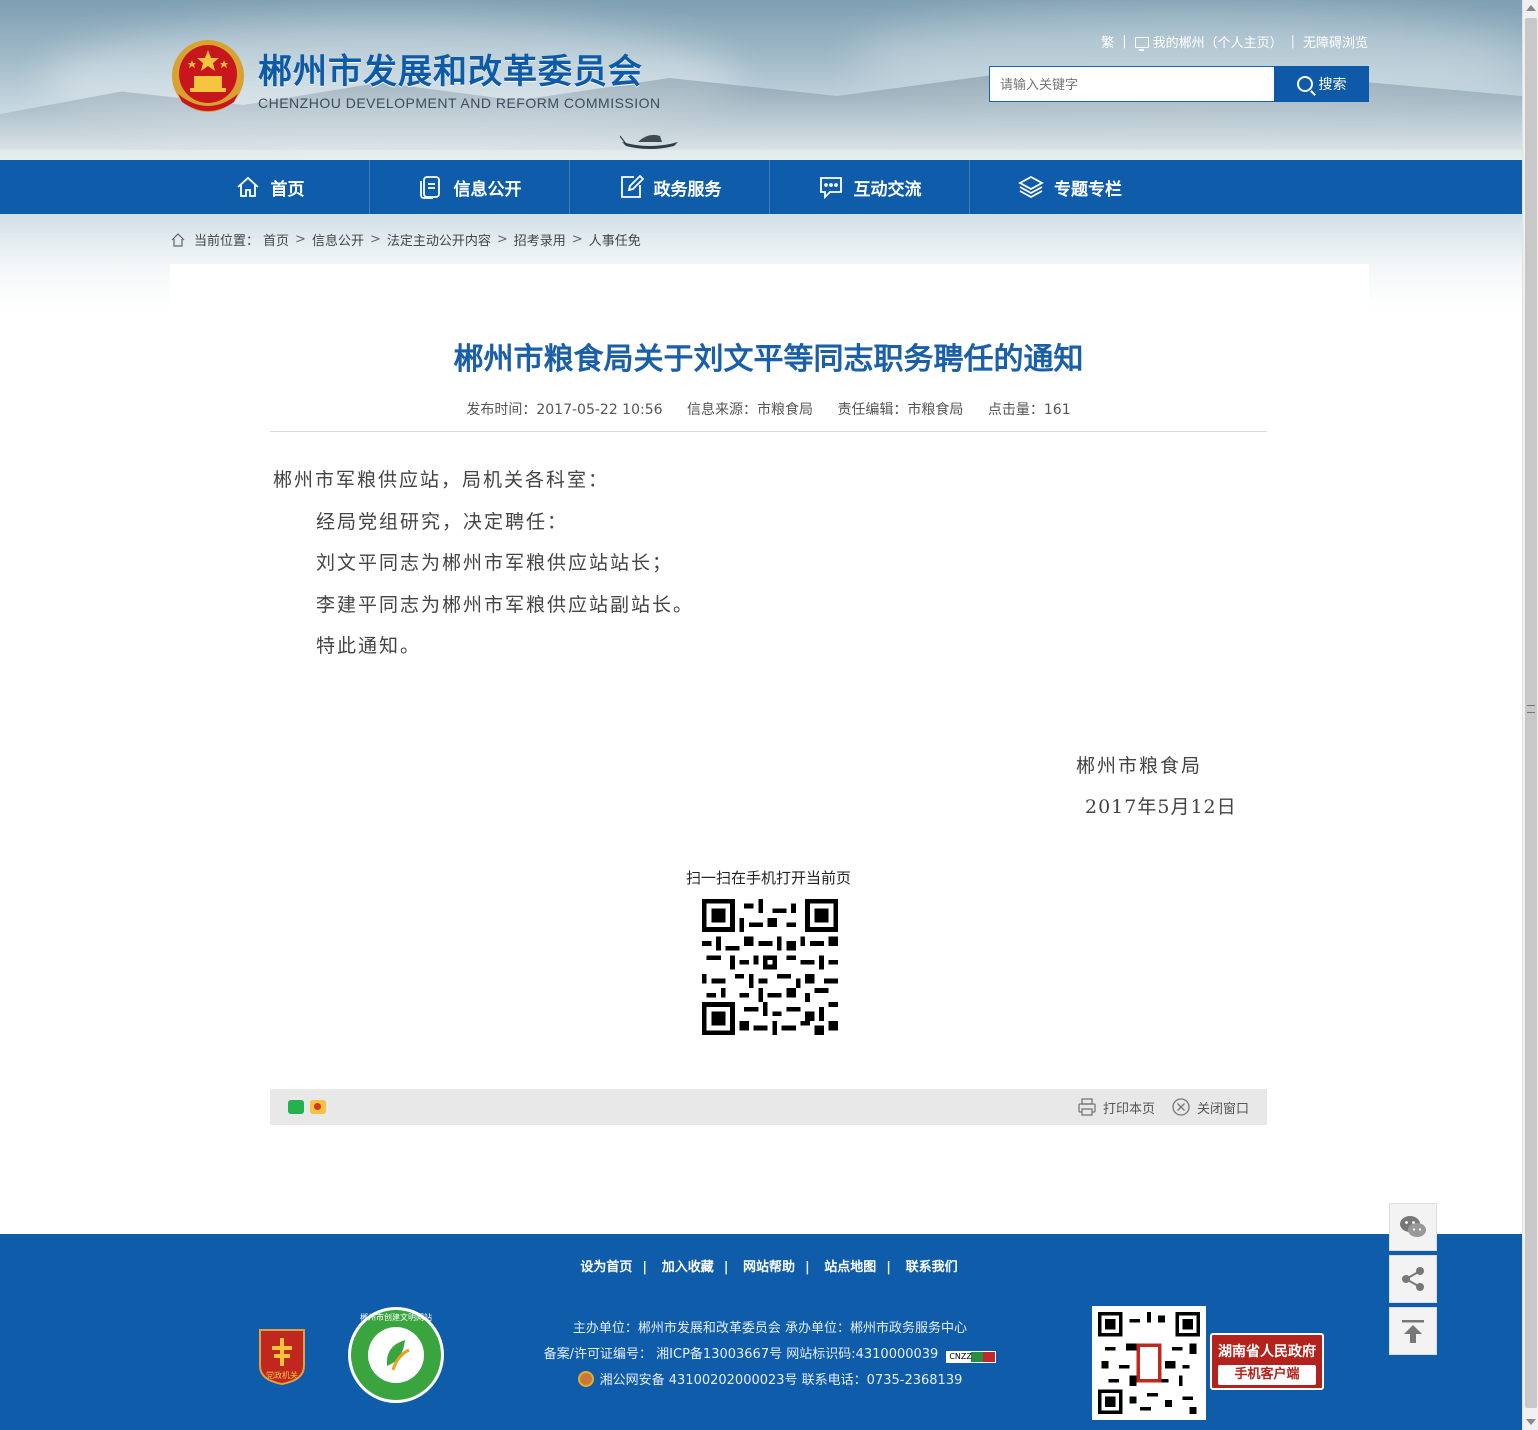 The height and width of the screenshot is (1430, 1538). I want to click on footer-link-contact: 联系我们, so click(932, 1267).